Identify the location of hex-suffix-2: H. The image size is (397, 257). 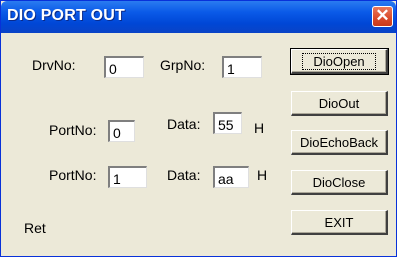
(262, 175).